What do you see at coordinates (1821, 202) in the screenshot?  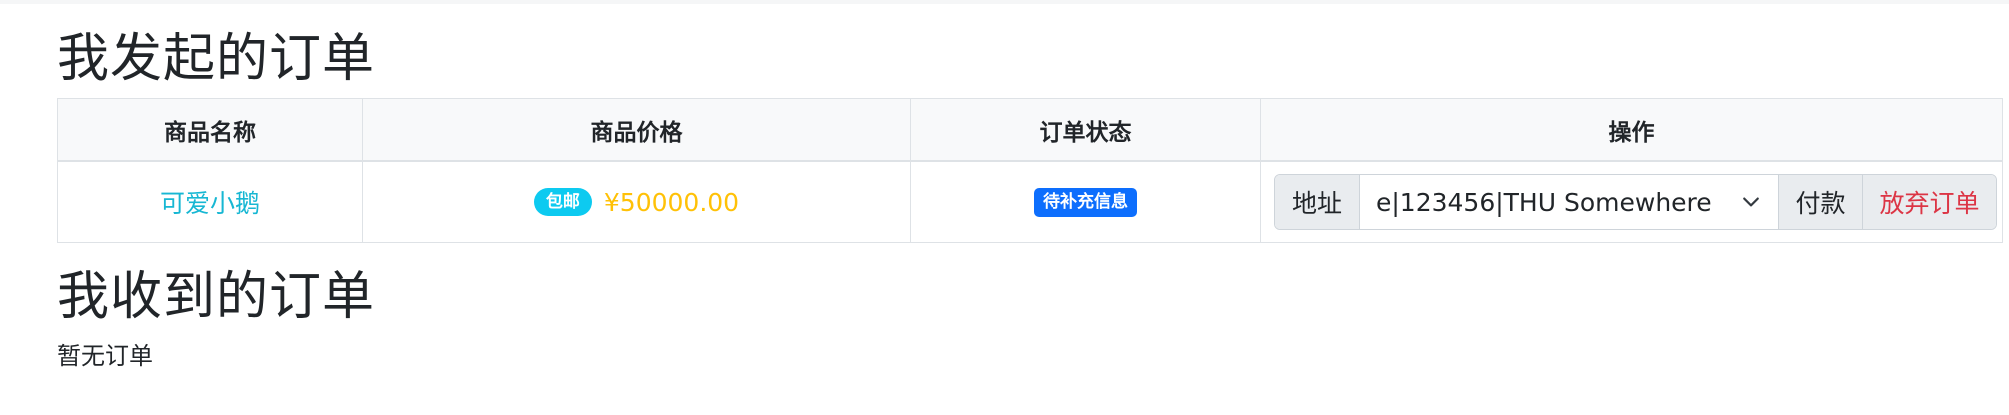 I see `pay-button: 付款` at bounding box center [1821, 202].